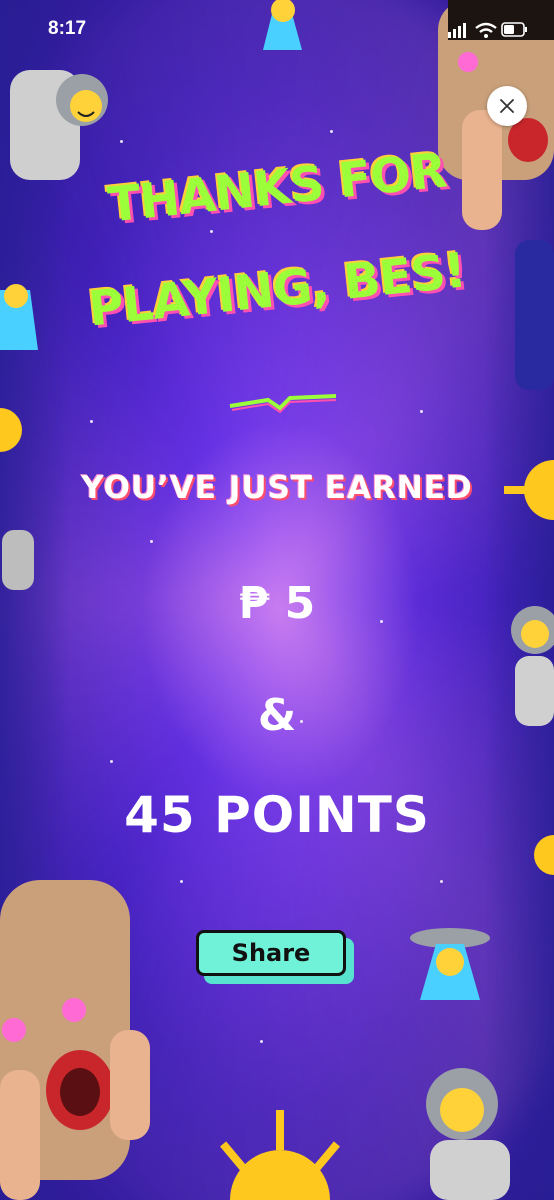  What do you see at coordinates (271, 953) in the screenshot?
I see `share-button: Share` at bounding box center [271, 953].